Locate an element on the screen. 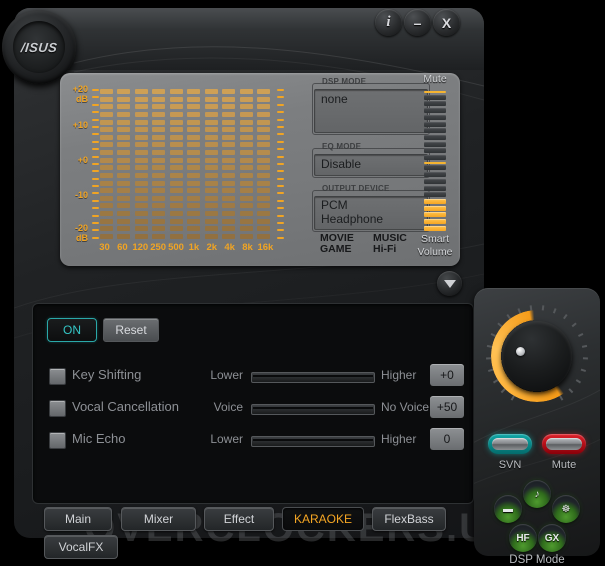  karaoke-row: Key ShiftingLowerHigher+0 is located at coordinates (253, 377).